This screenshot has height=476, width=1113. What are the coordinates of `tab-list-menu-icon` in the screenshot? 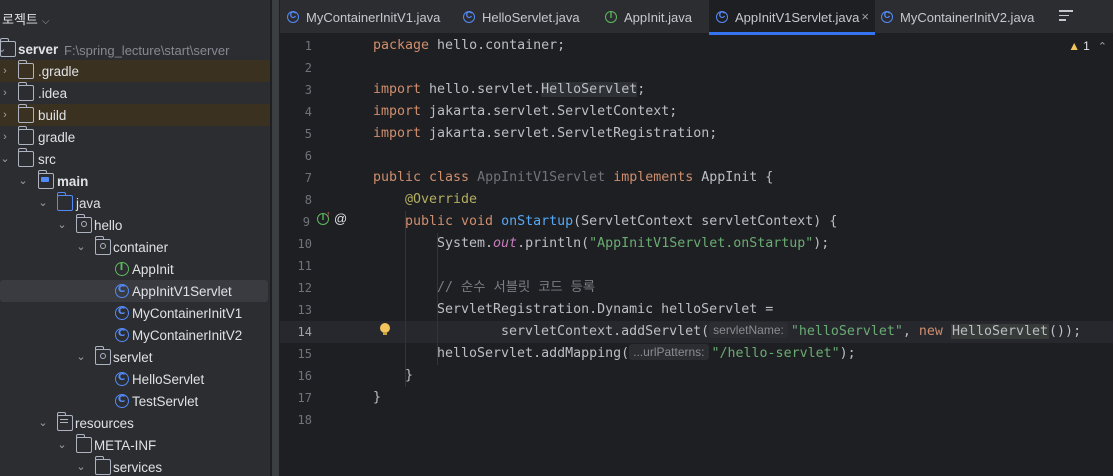 It's located at (1066, 16).